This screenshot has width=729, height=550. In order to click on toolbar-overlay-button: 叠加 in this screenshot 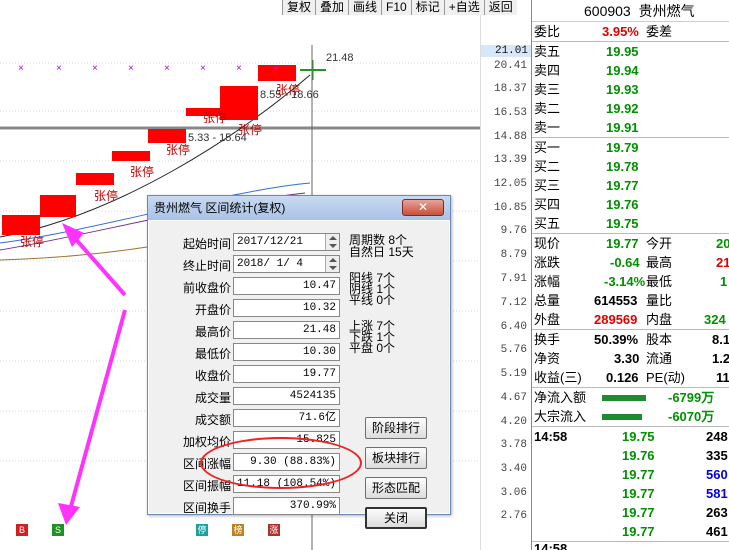, I will do `click(332, 7)`.